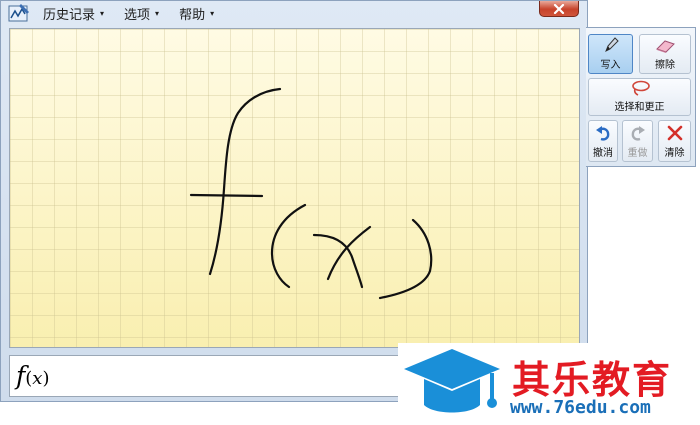 This screenshot has height=425, width=700. What do you see at coordinates (603, 133) in the screenshot?
I see `undo-icon` at bounding box center [603, 133].